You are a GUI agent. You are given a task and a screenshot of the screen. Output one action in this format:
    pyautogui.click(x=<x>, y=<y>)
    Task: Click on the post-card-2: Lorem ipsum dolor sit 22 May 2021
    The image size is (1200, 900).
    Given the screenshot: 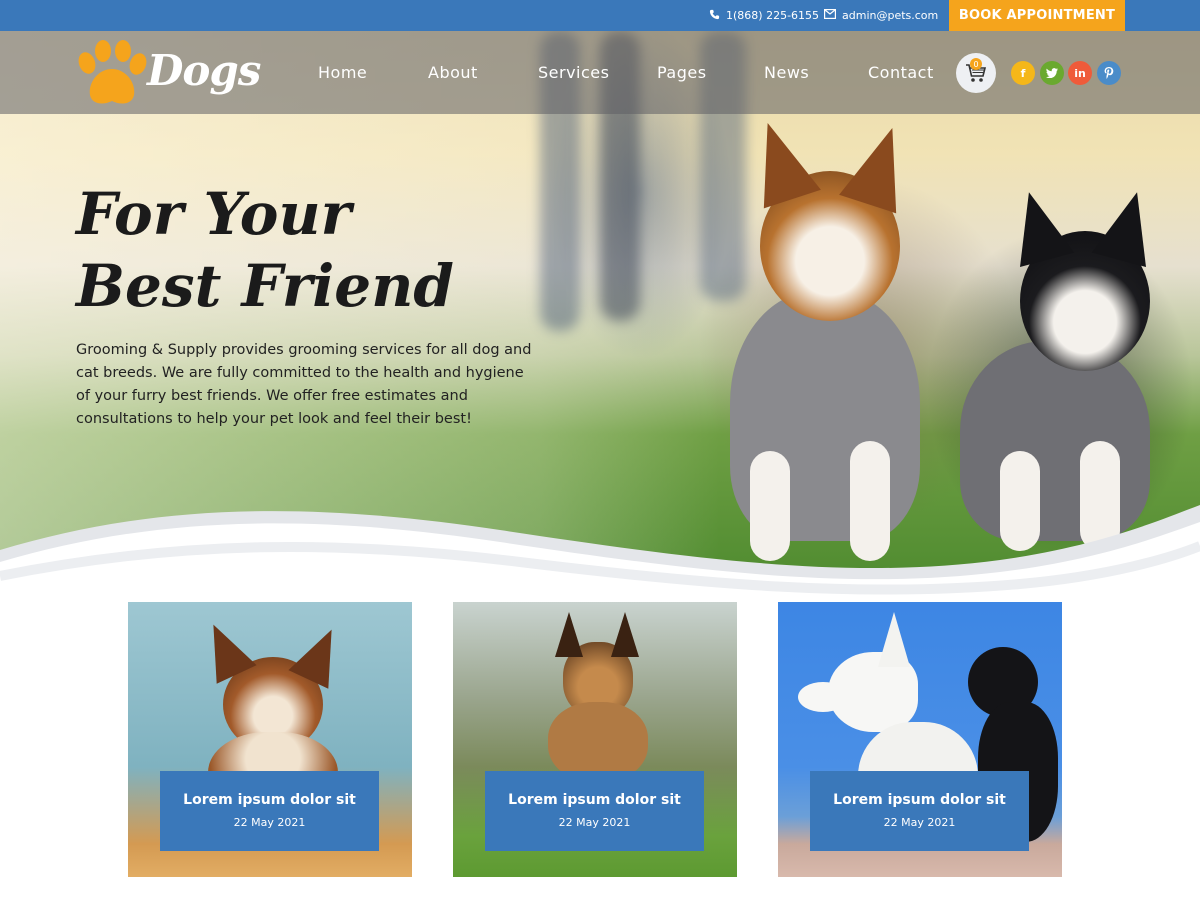 What is the action you would take?
    pyautogui.click(x=595, y=739)
    